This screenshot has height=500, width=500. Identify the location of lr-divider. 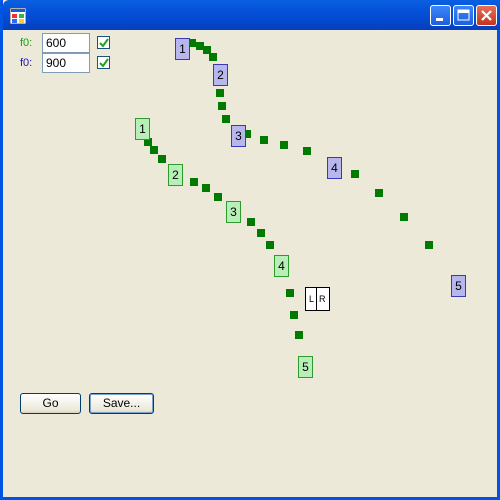
(316, 299).